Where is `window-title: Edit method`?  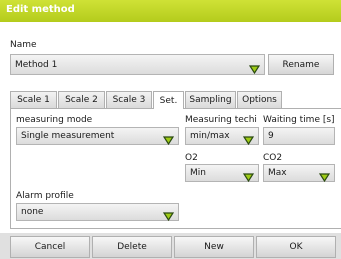 window-title: Edit method is located at coordinates (40, 9).